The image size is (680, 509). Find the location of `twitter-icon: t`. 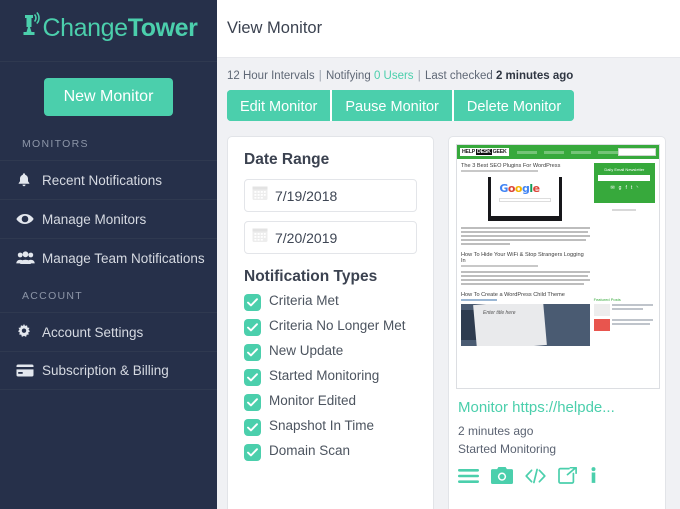

twitter-icon: t is located at coordinates (631, 188).